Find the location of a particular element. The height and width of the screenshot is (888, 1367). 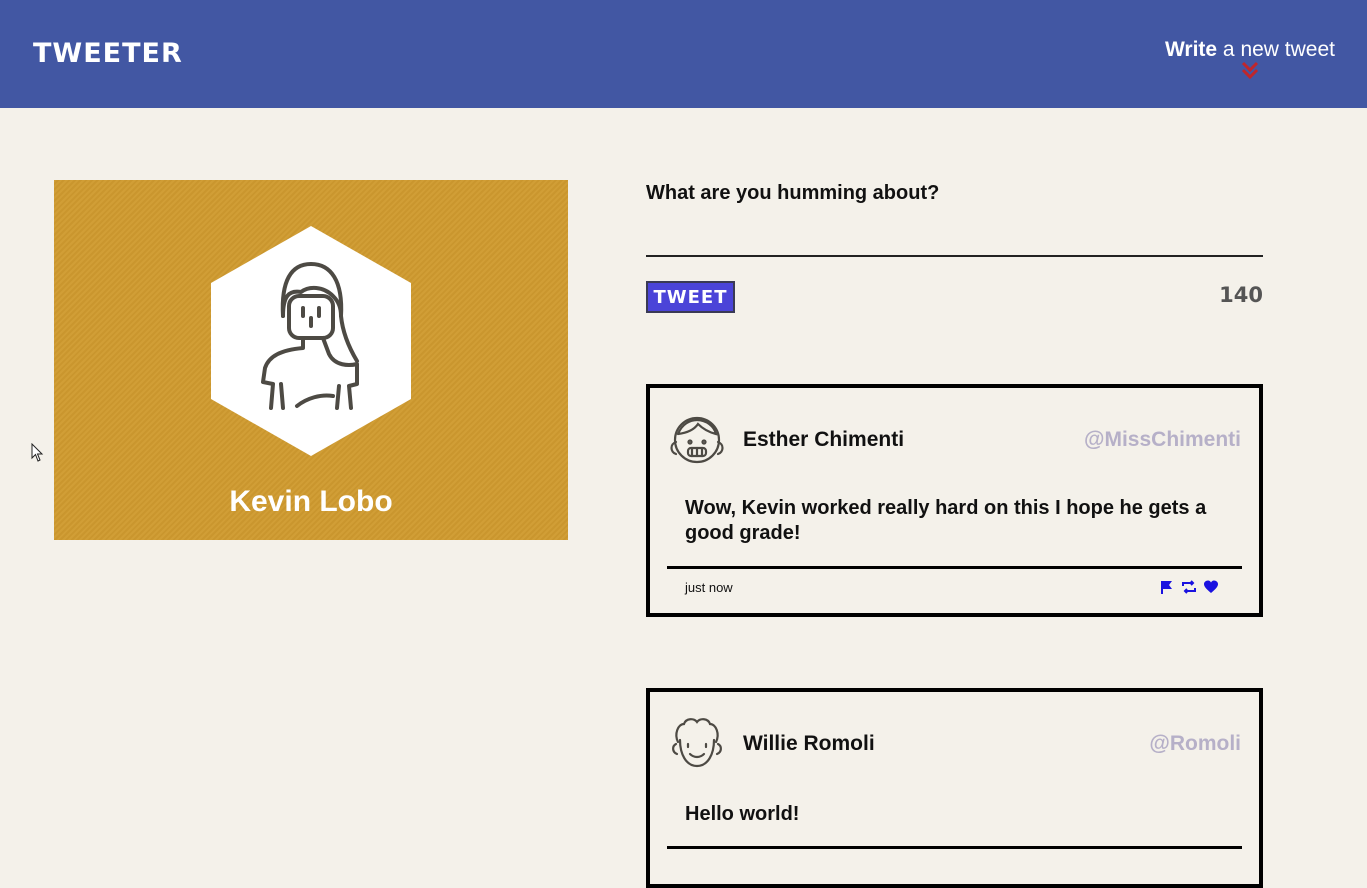

retweet-icon is located at coordinates (1189, 587).